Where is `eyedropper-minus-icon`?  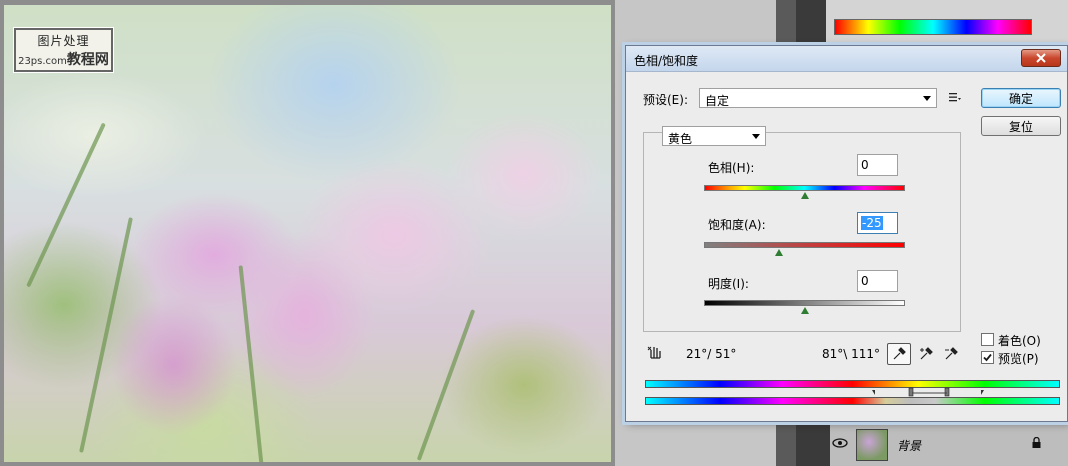 eyedropper-minus-icon is located at coordinates (951, 353).